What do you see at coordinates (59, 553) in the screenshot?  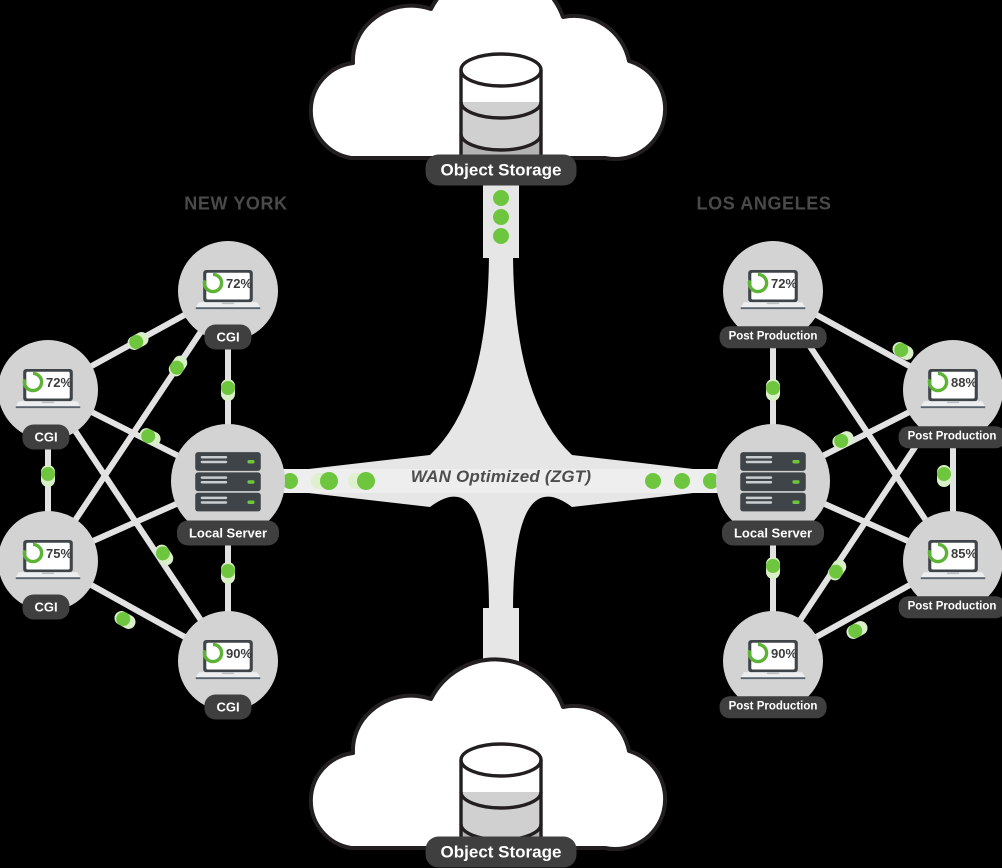 I see `gauge-value: 75%` at bounding box center [59, 553].